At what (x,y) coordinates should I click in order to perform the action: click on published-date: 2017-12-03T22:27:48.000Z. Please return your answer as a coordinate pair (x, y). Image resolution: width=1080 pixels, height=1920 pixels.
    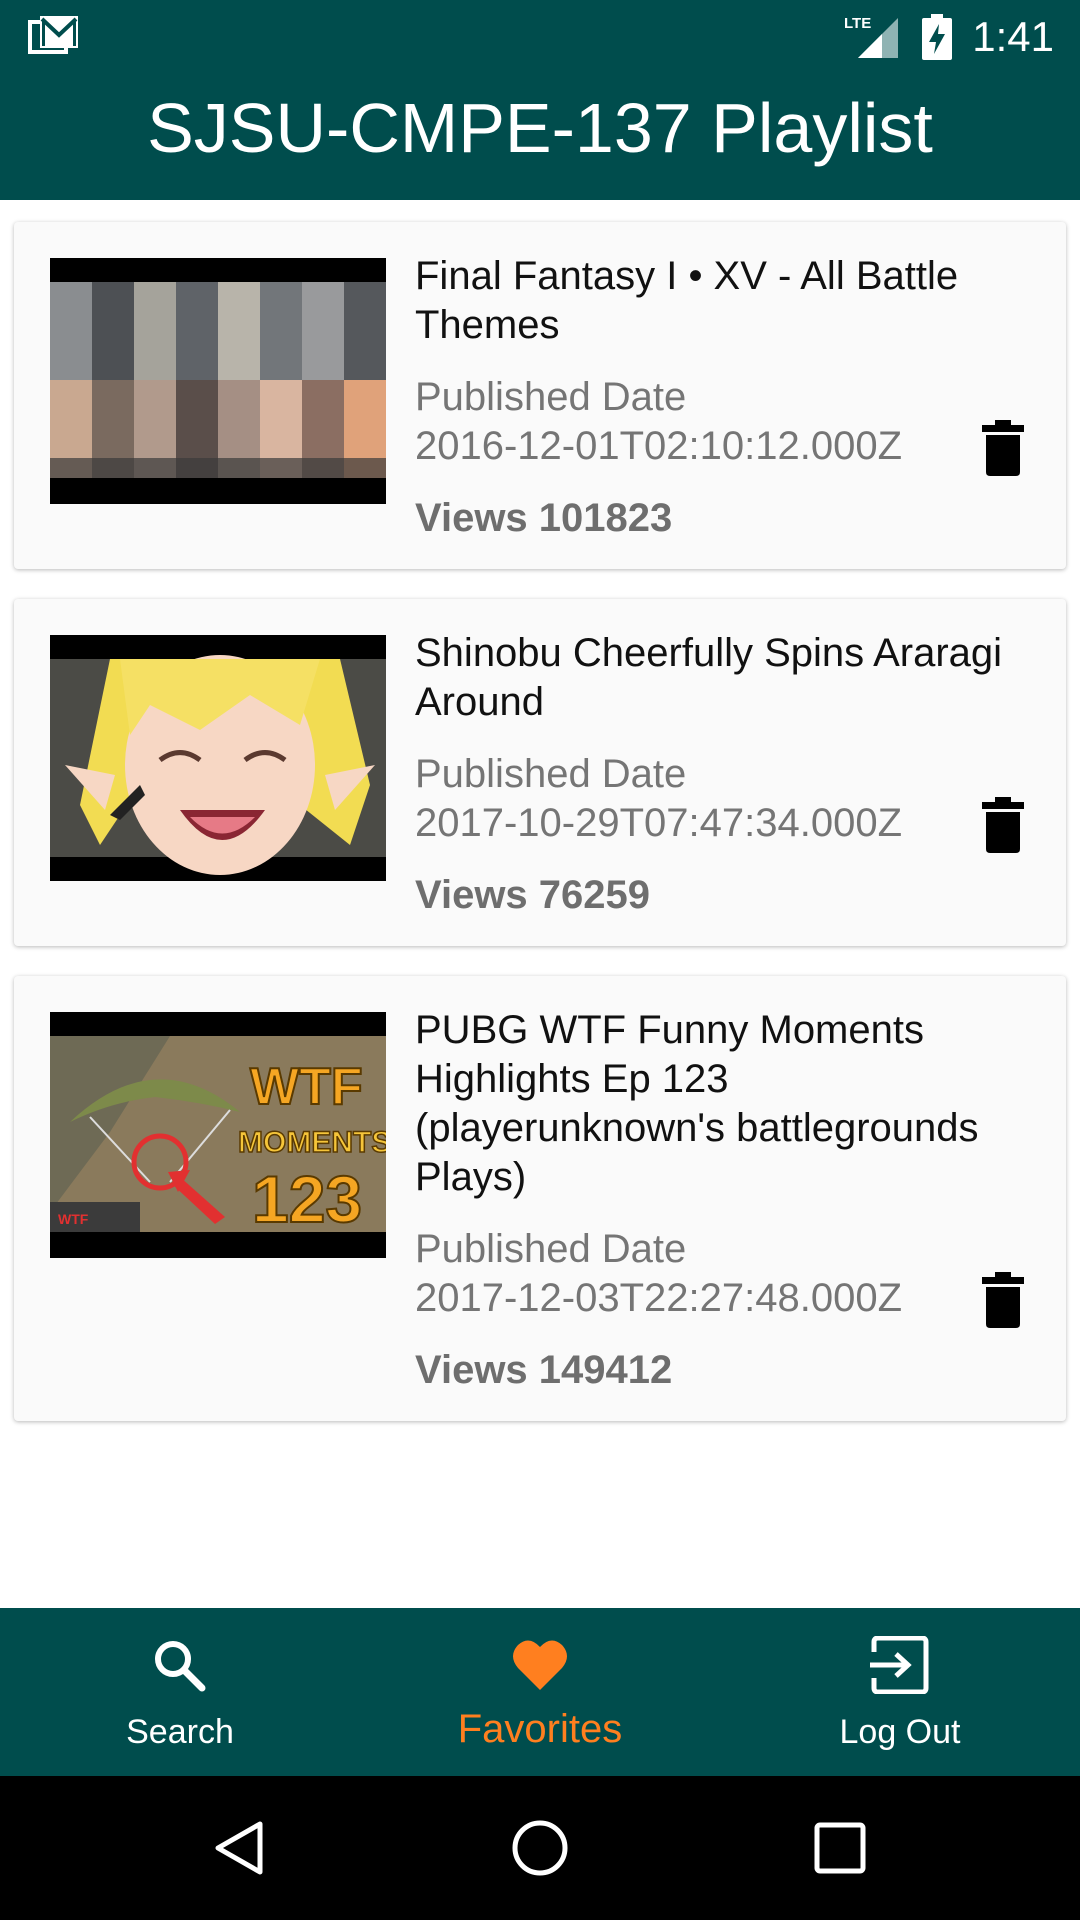
    Looking at the image, I should click on (659, 1298).